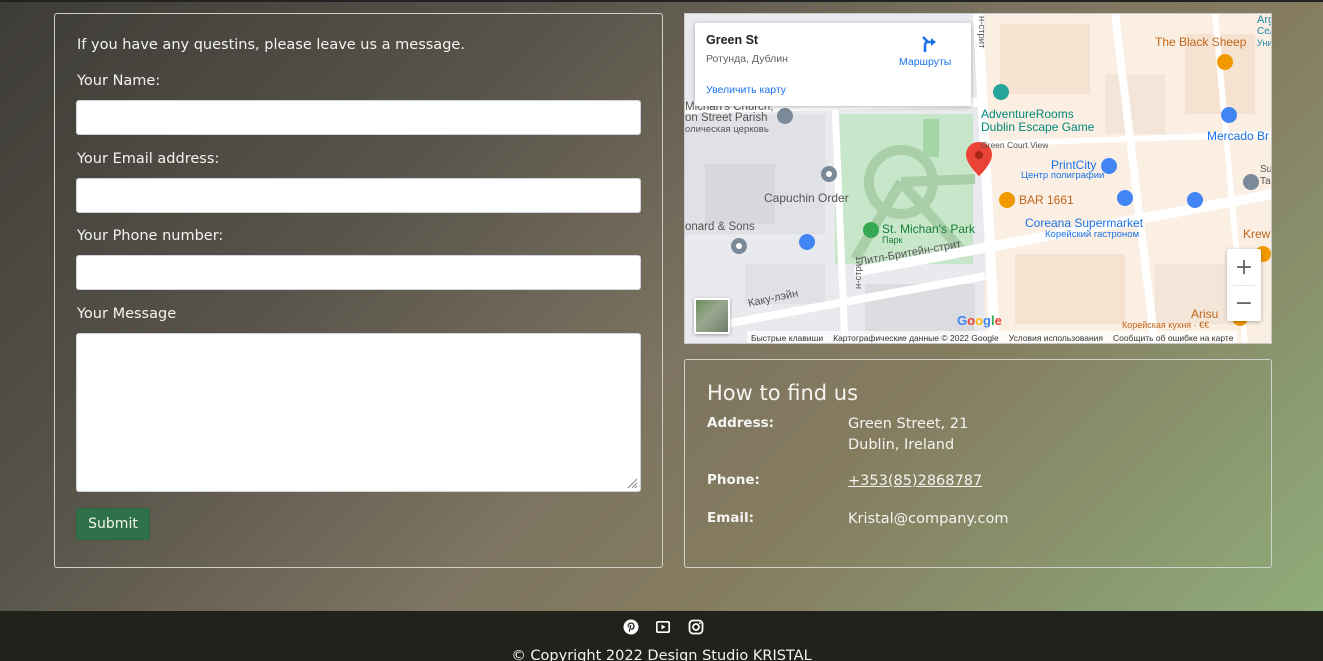 This screenshot has width=1323, height=661. Describe the element at coordinates (1015, 145) in the screenshot. I see `map-label-green-court-view: Green Court View` at that location.